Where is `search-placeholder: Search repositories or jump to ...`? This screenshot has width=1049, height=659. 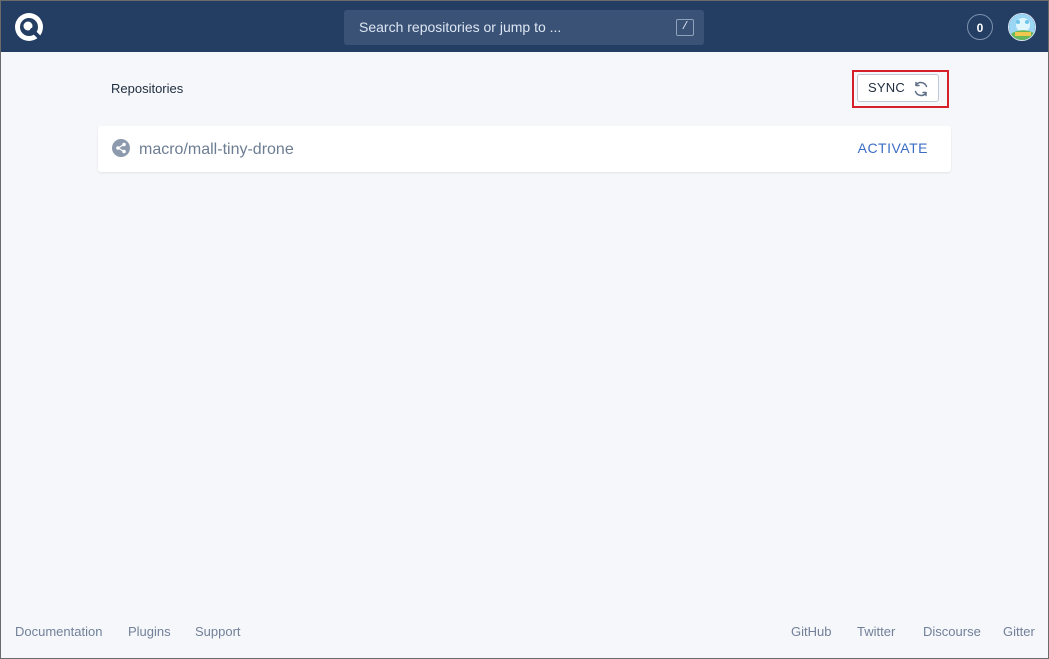 search-placeholder: Search repositories or jump to ... is located at coordinates (460, 27).